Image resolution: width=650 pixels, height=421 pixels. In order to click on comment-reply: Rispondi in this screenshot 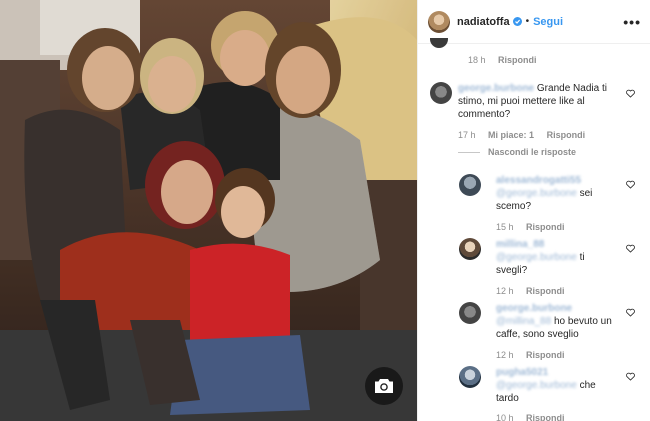, I will do `click(566, 135)`.